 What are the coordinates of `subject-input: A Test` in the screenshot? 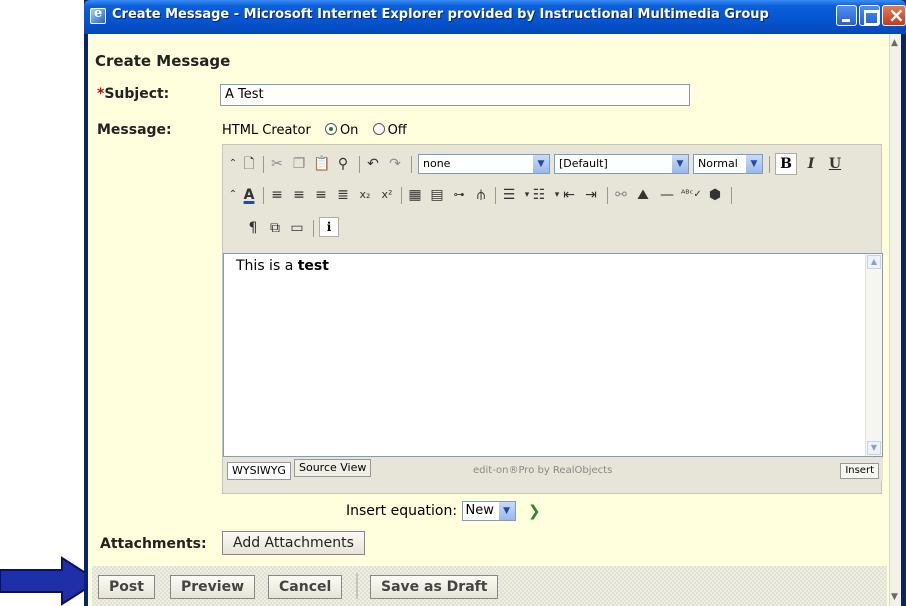 It's located at (455, 95).